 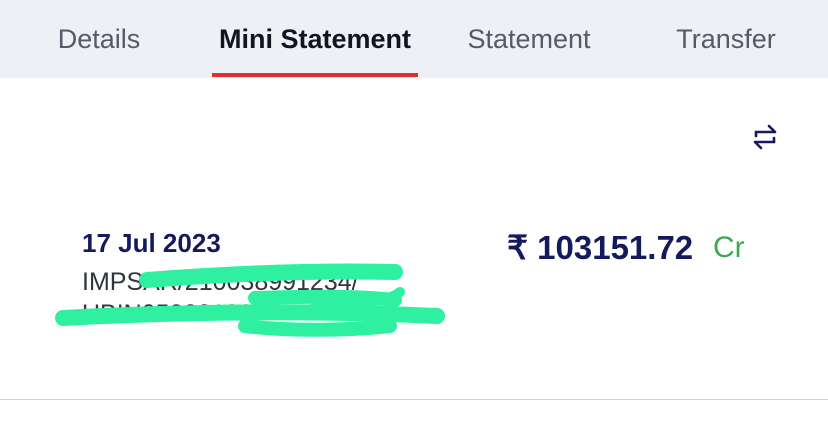 I want to click on transaction-amount: ₹ 103151.72, so click(x=600, y=247).